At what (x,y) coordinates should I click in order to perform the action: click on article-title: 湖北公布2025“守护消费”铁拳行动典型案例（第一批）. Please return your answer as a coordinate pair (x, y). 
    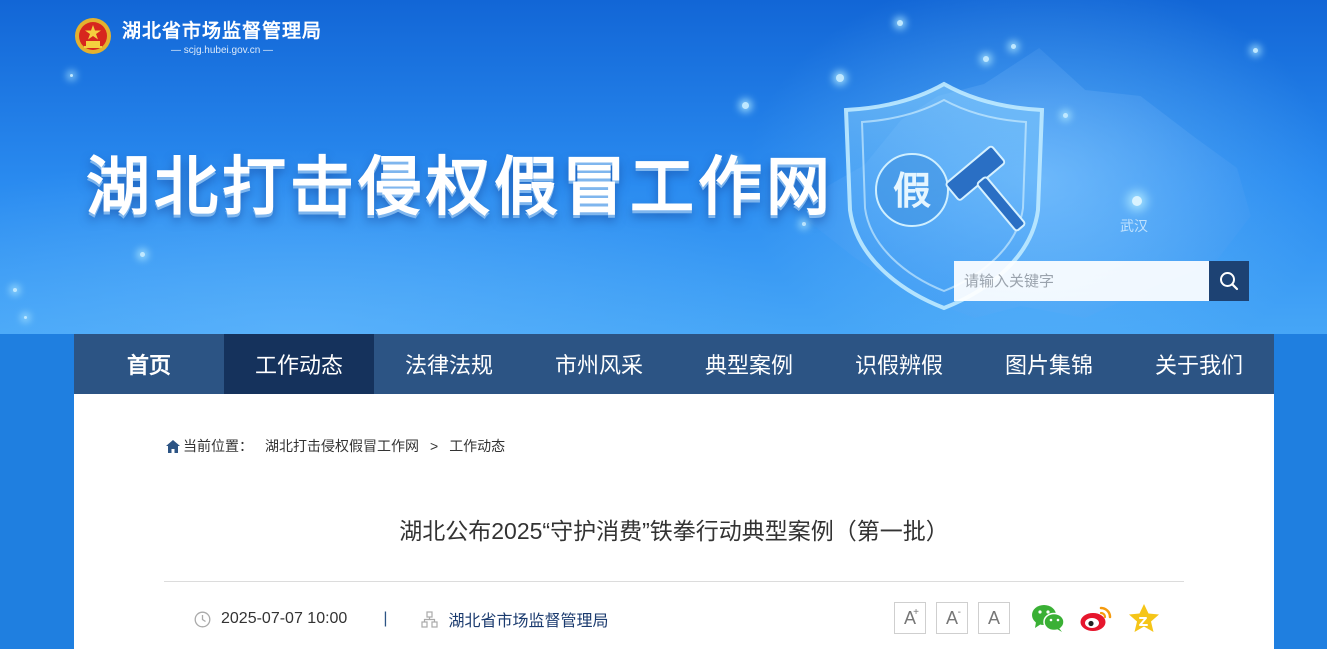
    Looking at the image, I should click on (674, 531).